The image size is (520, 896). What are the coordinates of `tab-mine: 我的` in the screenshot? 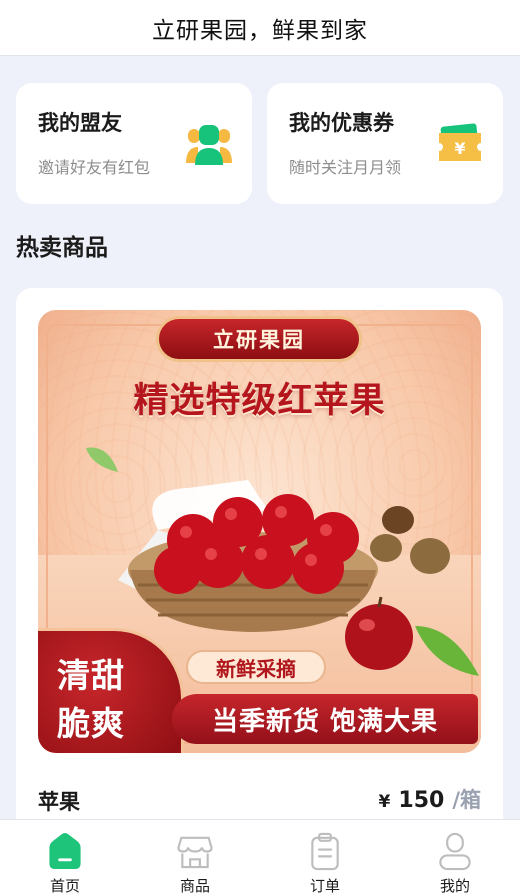 It's located at (455, 858).